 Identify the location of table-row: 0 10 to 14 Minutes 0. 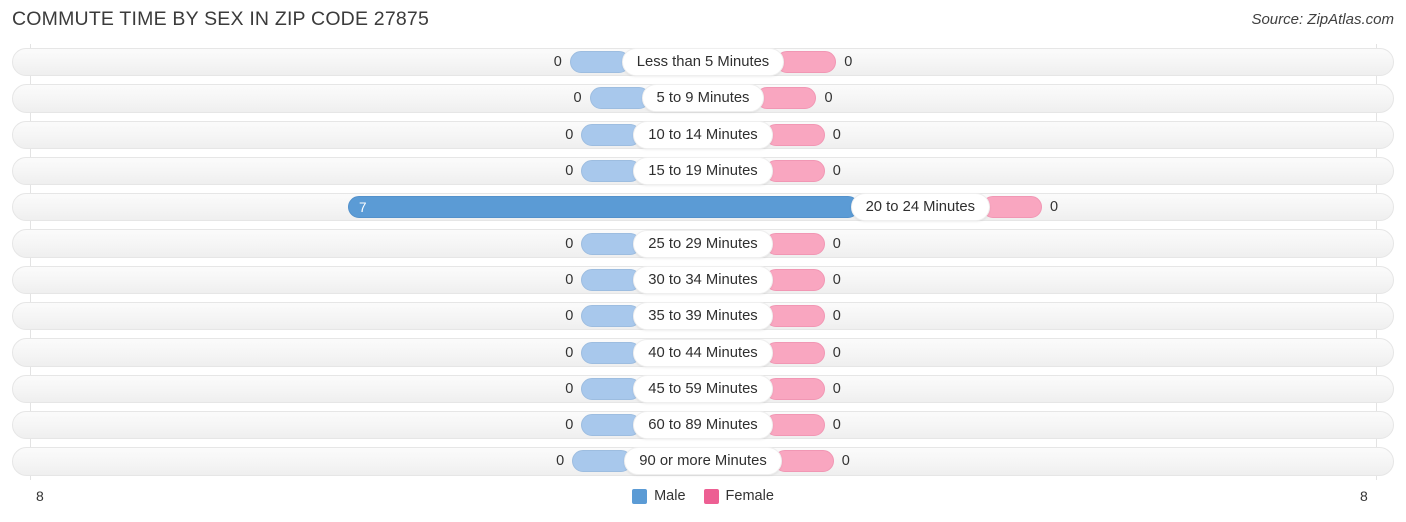
(703, 135).